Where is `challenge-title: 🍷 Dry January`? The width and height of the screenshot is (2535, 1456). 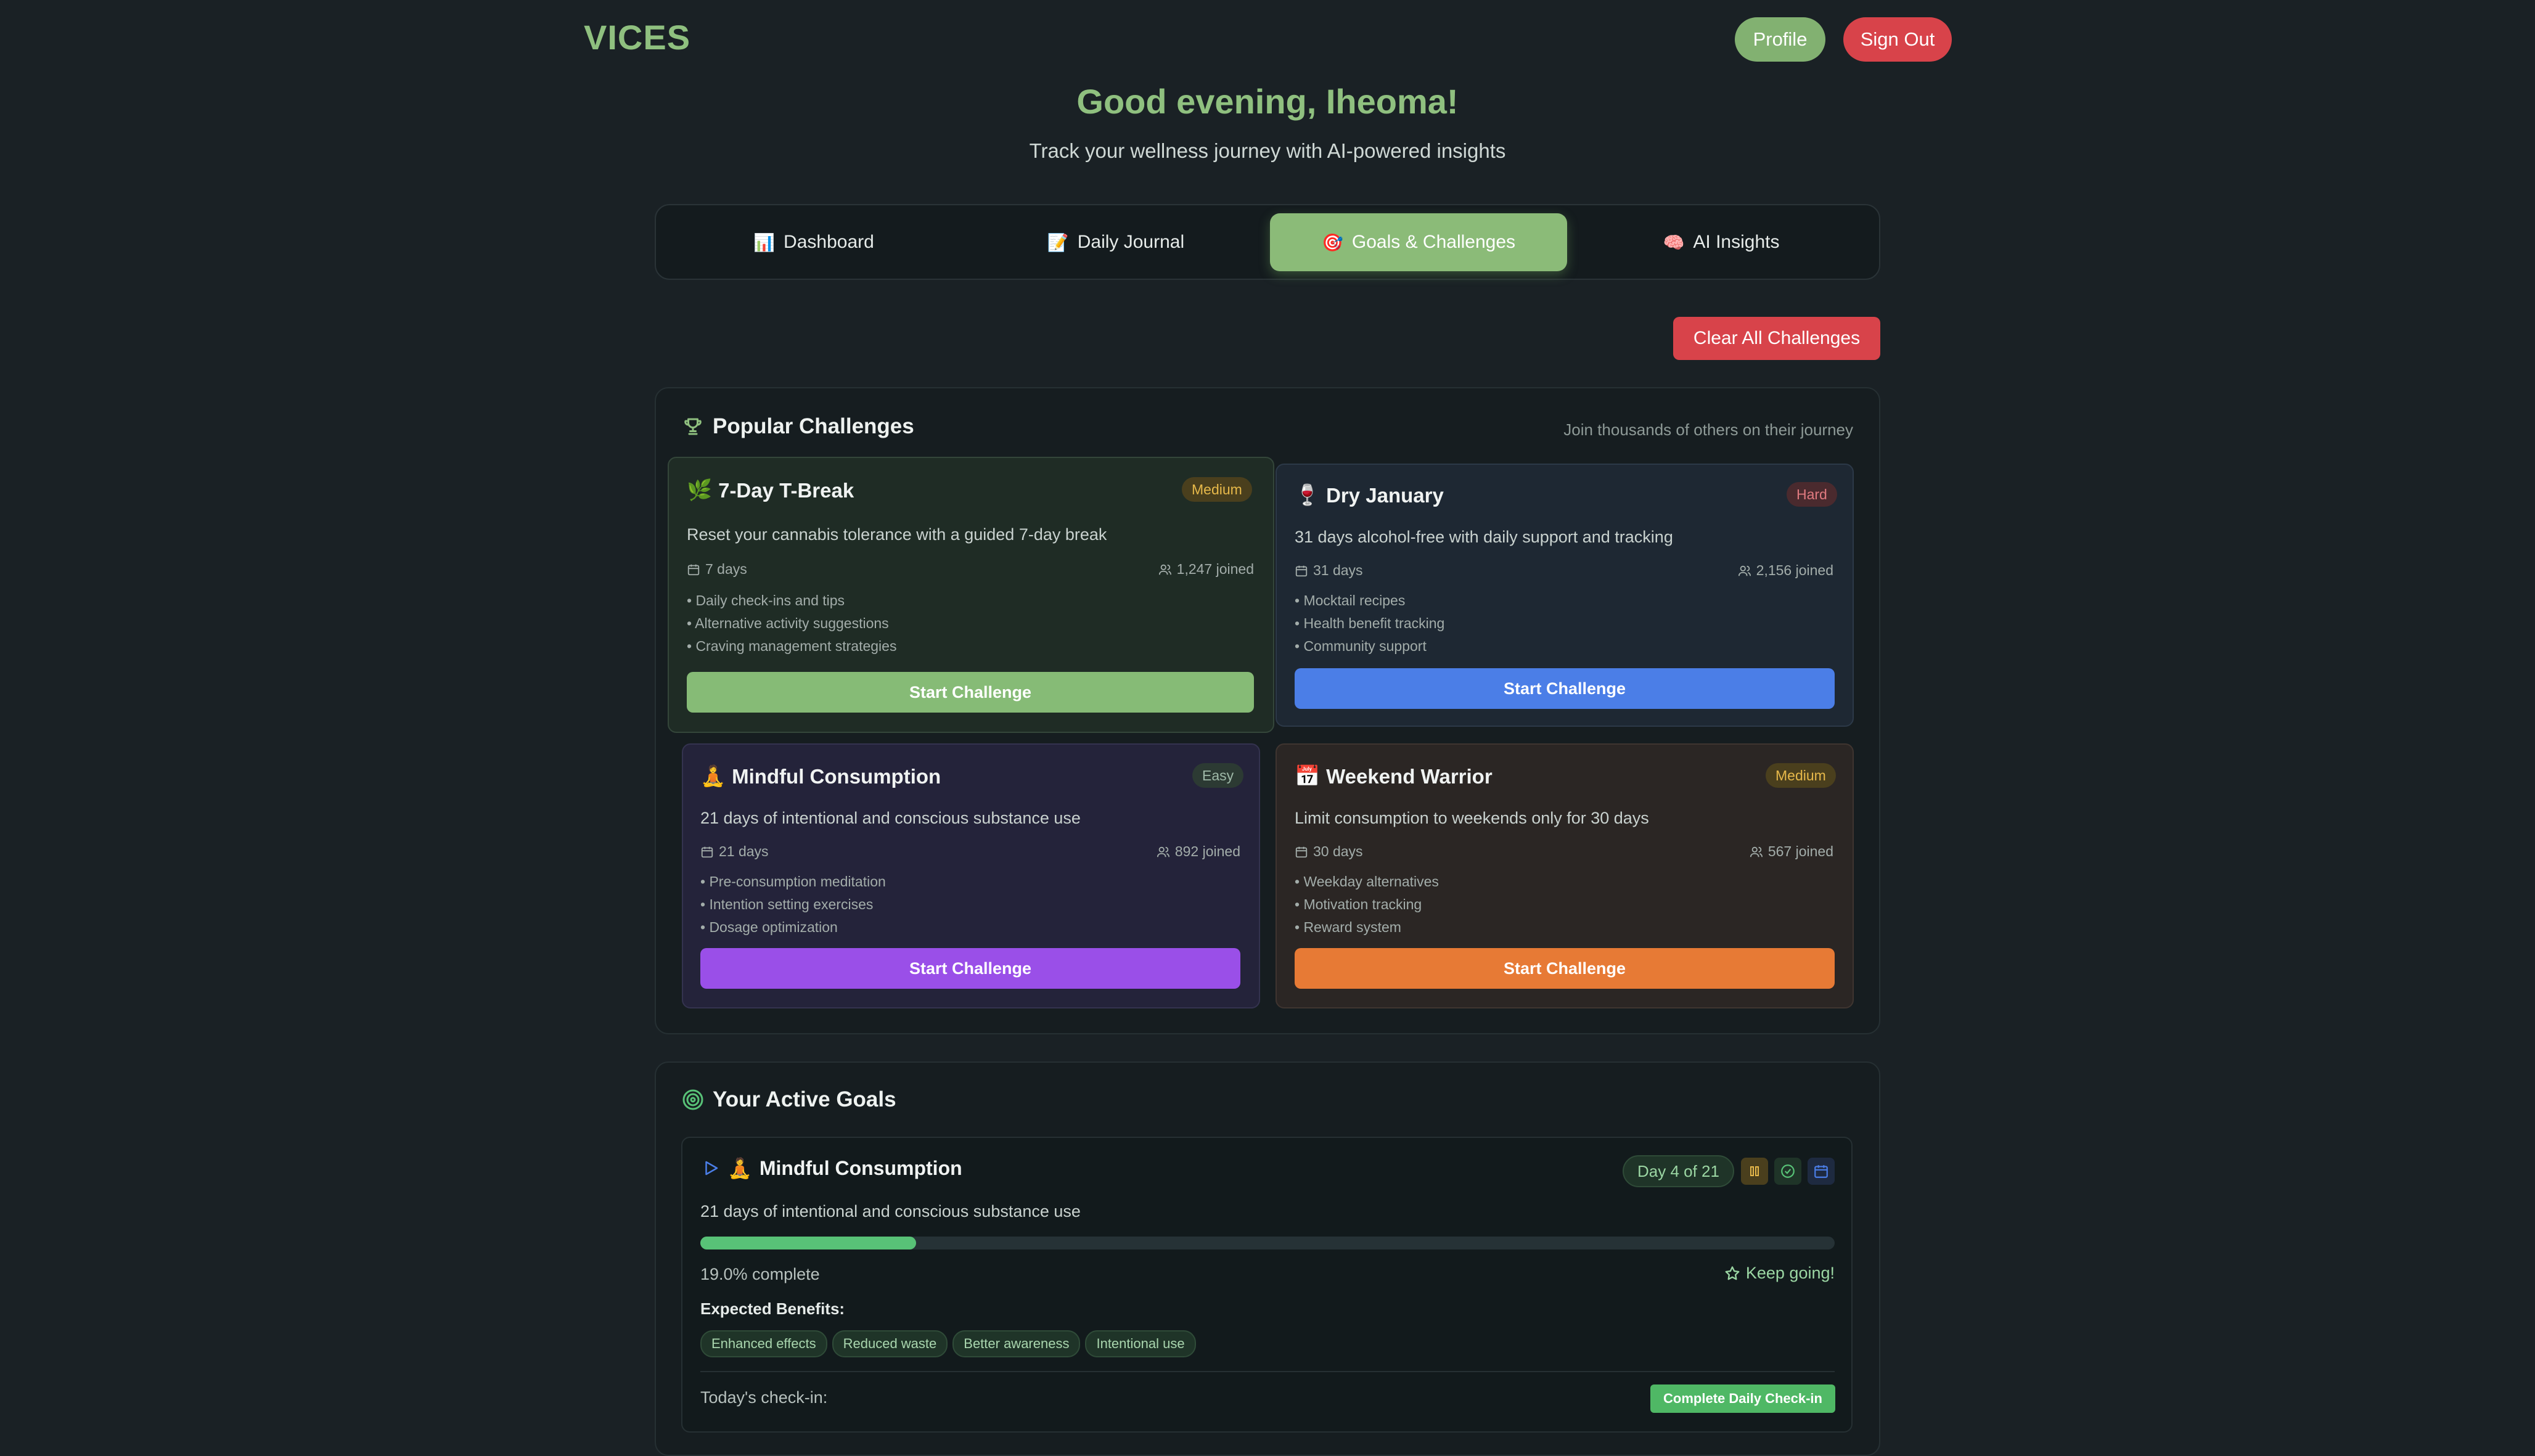 challenge-title: 🍷 Dry January is located at coordinates (1369, 495).